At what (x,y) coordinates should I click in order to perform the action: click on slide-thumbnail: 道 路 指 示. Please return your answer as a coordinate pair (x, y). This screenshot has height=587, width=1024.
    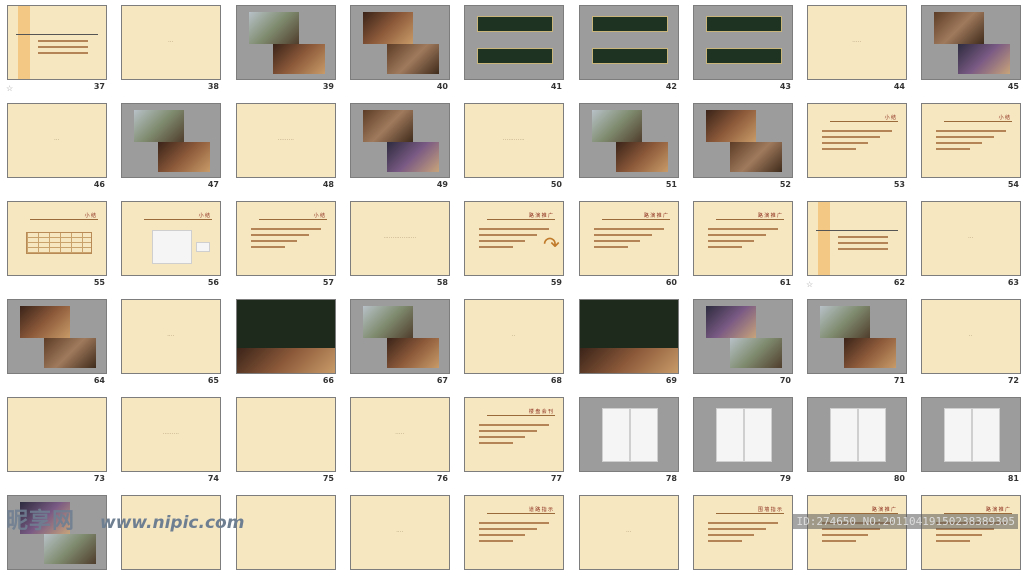
    Looking at the image, I should click on (514, 532).